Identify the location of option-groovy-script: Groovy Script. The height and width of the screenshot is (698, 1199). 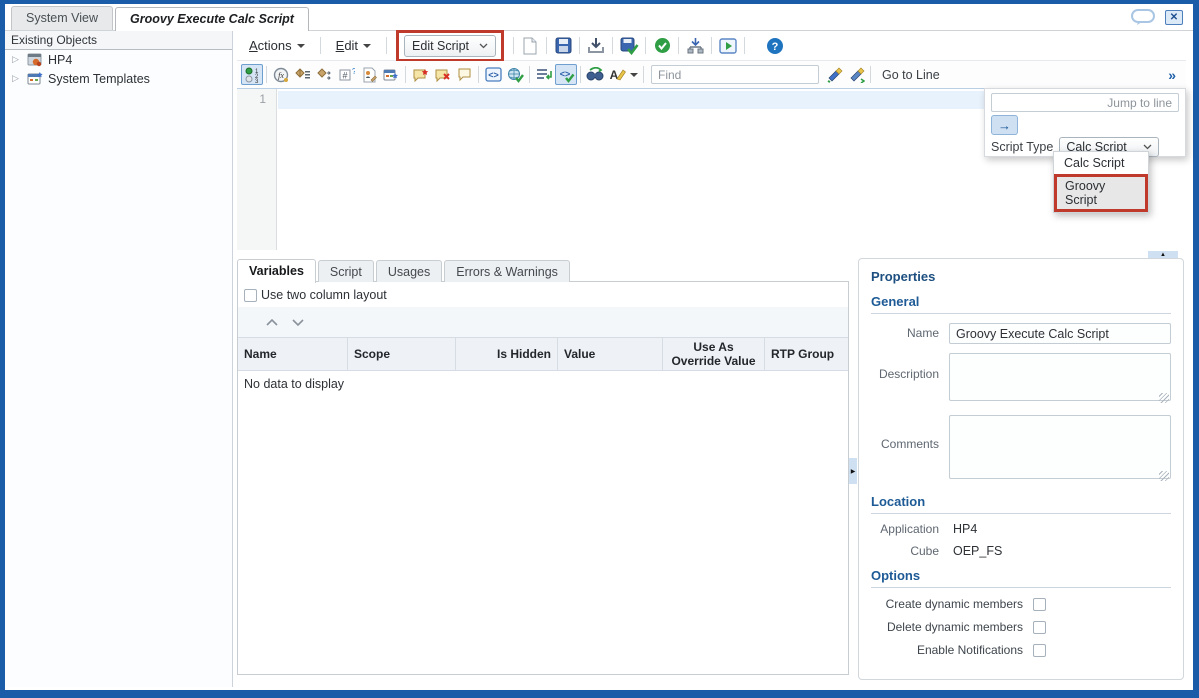
(1101, 193).